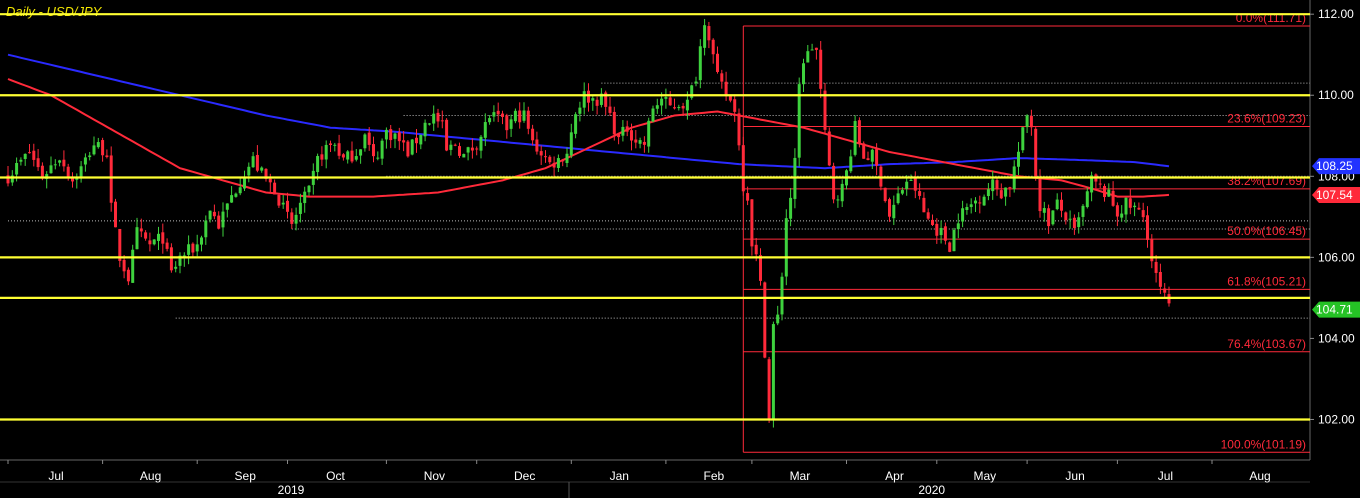  Describe the element at coordinates (1266, 181) in the screenshot. I see `fib-level-label: 38.2%(107.69)` at that location.